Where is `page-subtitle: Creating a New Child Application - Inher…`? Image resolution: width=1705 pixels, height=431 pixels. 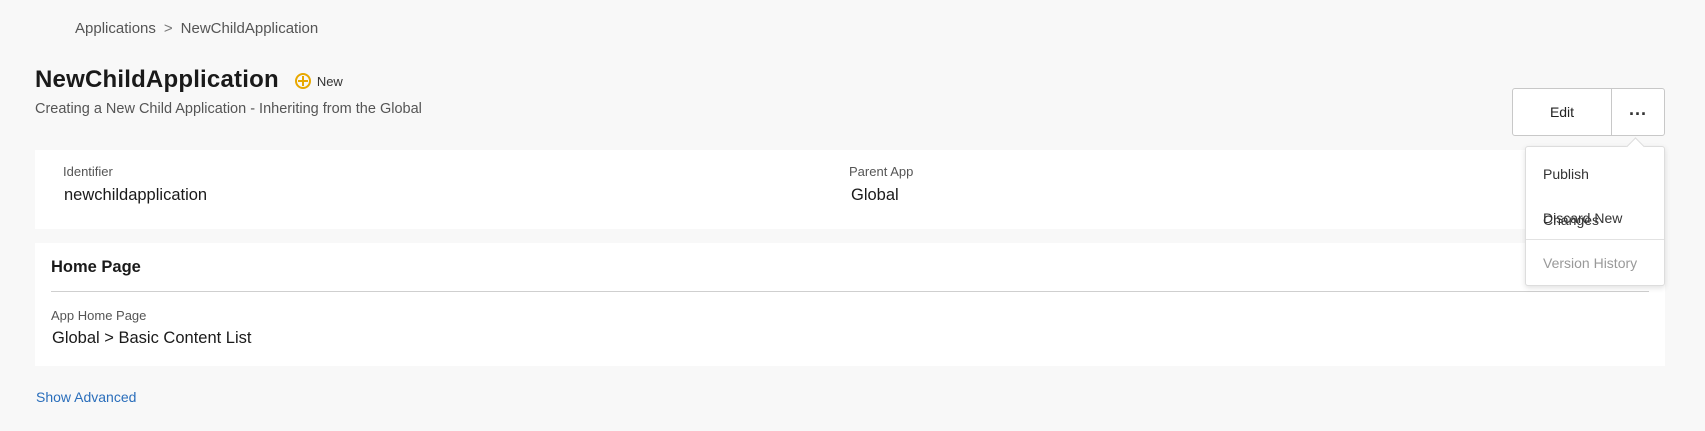 page-subtitle: Creating a New Child Application - Inher… is located at coordinates (228, 109).